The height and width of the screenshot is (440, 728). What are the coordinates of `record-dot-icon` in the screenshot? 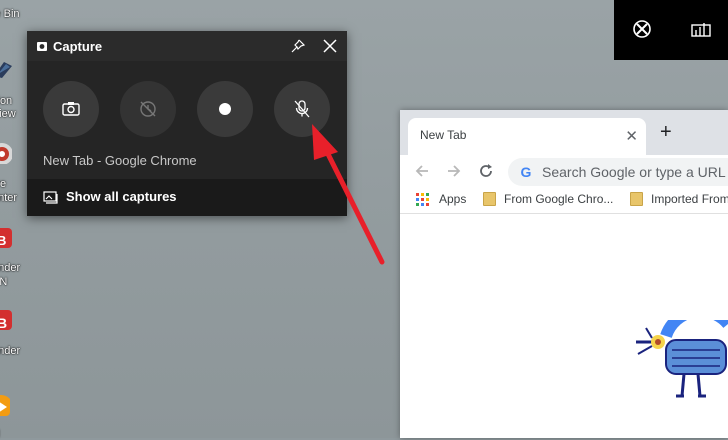 It's located at (225, 109).